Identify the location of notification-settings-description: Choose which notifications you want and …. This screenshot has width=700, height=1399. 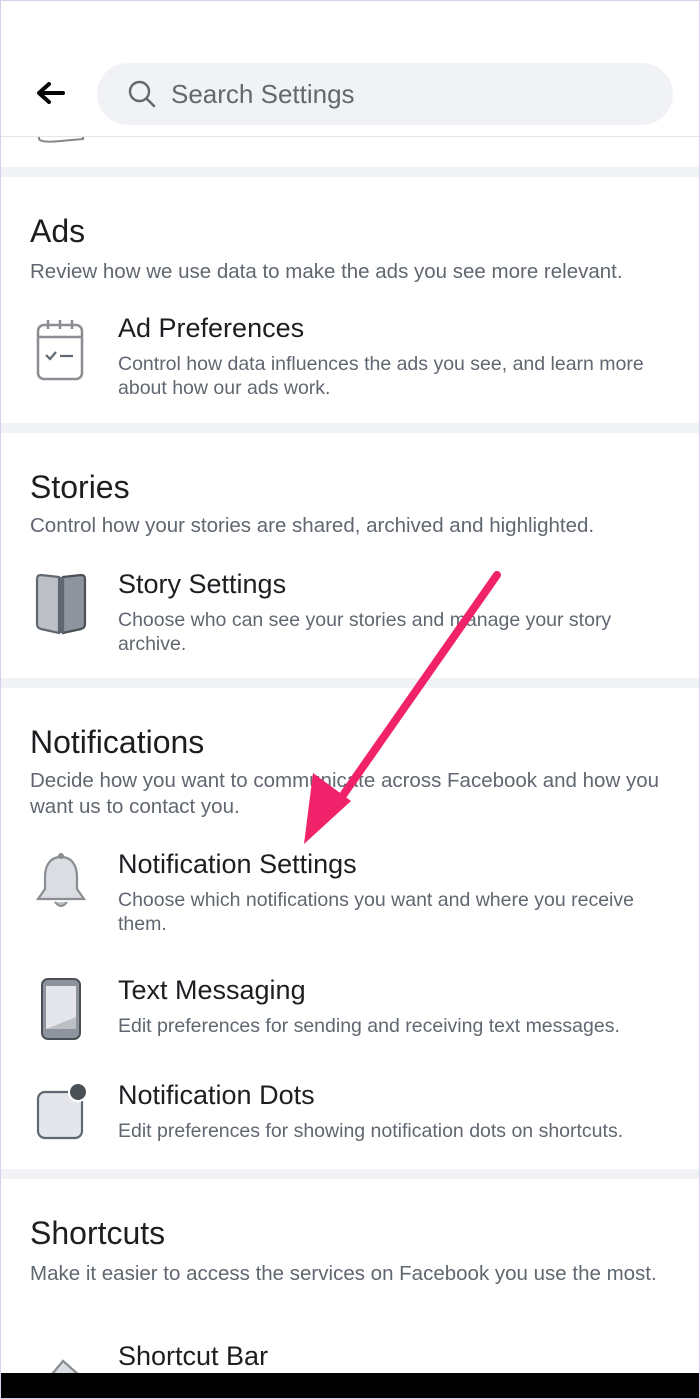
(376, 912).